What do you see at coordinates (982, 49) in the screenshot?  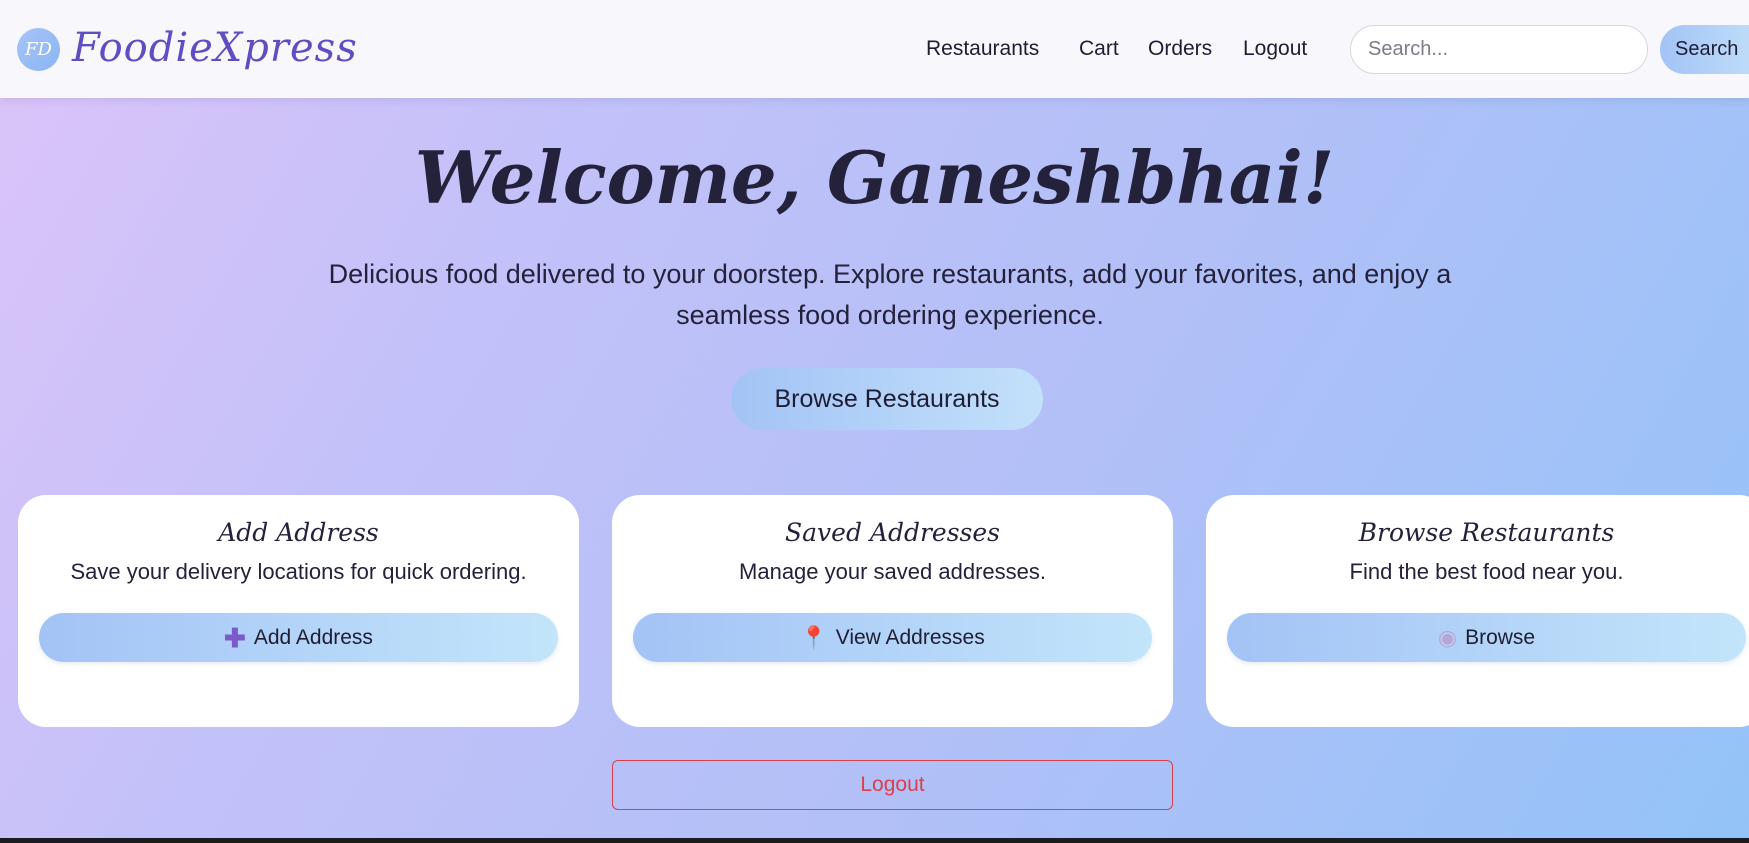 I see `nav-restaurants: Restaurants` at bounding box center [982, 49].